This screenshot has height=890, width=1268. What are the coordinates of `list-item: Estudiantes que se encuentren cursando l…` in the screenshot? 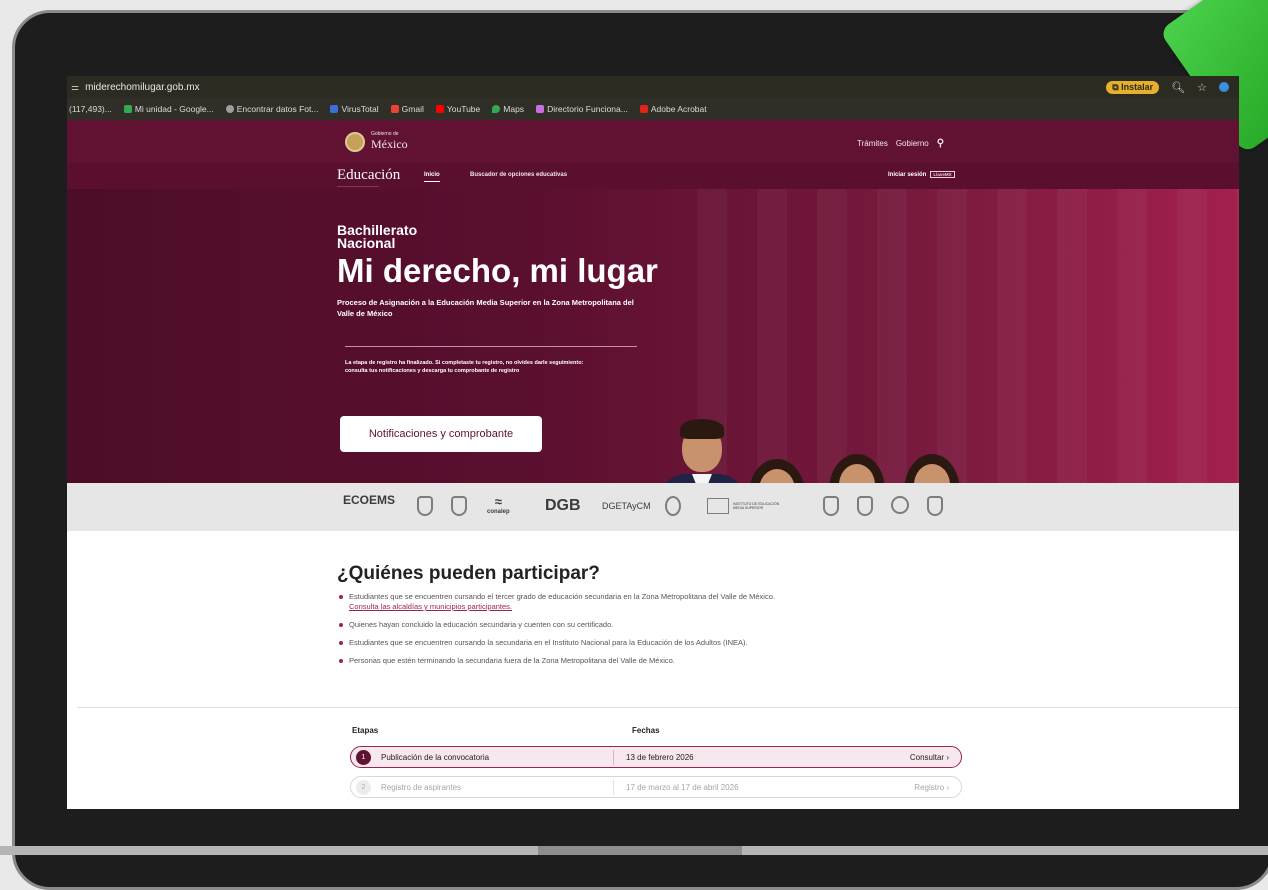 It's located at (556, 643).